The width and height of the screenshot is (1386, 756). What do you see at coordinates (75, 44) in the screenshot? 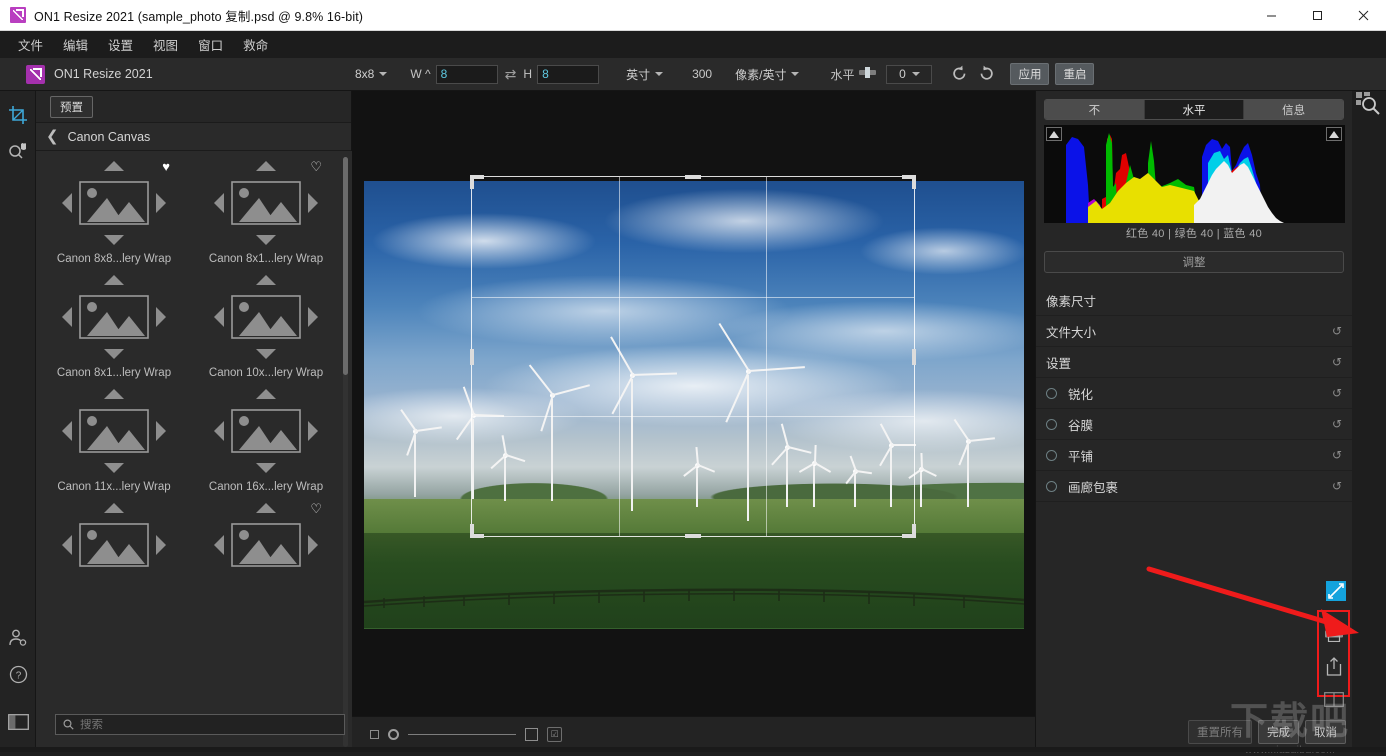
I see `menu-edit: 编辑` at bounding box center [75, 44].